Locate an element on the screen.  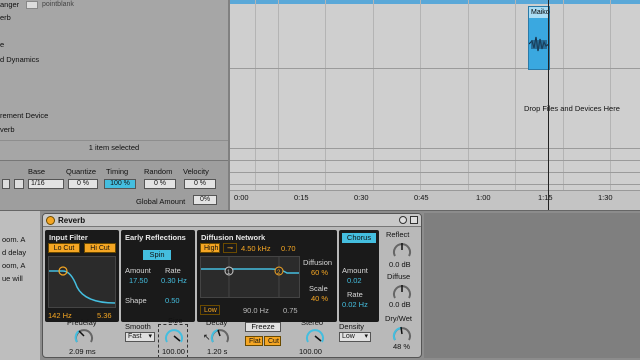
high-button: High is located at coordinates (210, 248).